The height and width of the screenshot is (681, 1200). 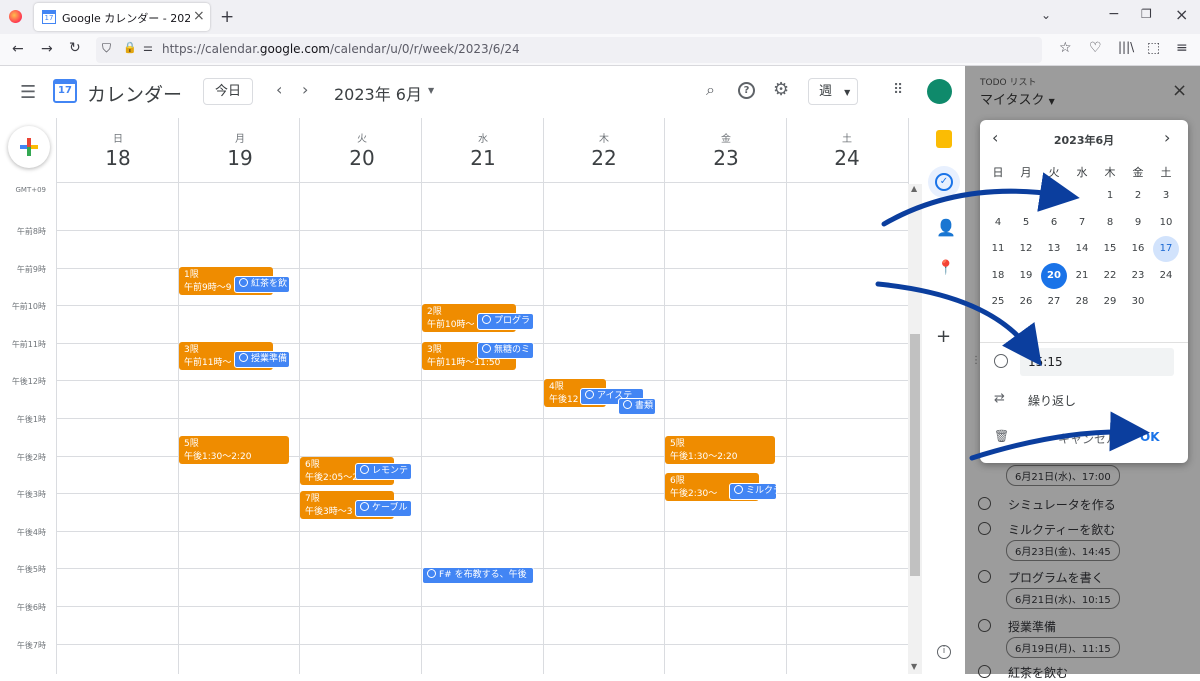 What do you see at coordinates (998, 302) in the screenshot?
I see `picker-date-cell: 25` at bounding box center [998, 302].